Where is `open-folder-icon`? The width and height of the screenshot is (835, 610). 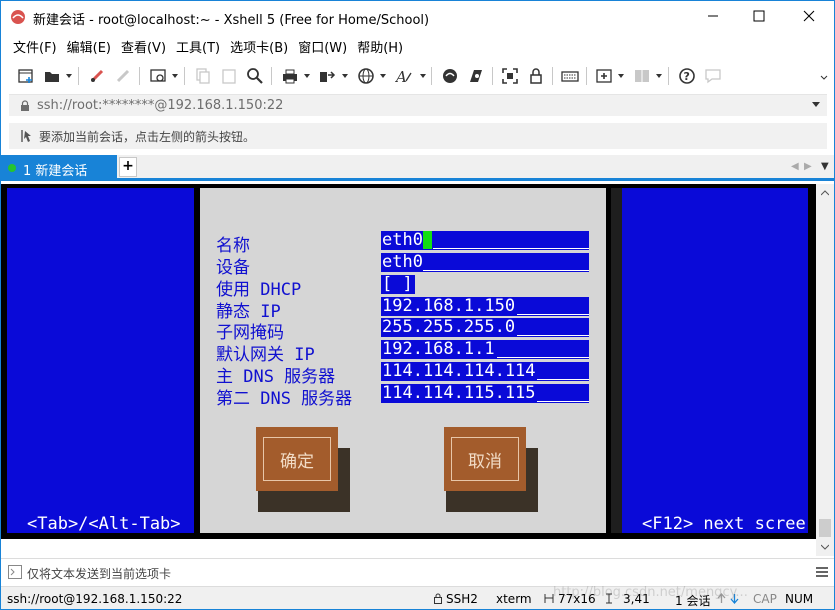
open-folder-icon is located at coordinates (52, 76).